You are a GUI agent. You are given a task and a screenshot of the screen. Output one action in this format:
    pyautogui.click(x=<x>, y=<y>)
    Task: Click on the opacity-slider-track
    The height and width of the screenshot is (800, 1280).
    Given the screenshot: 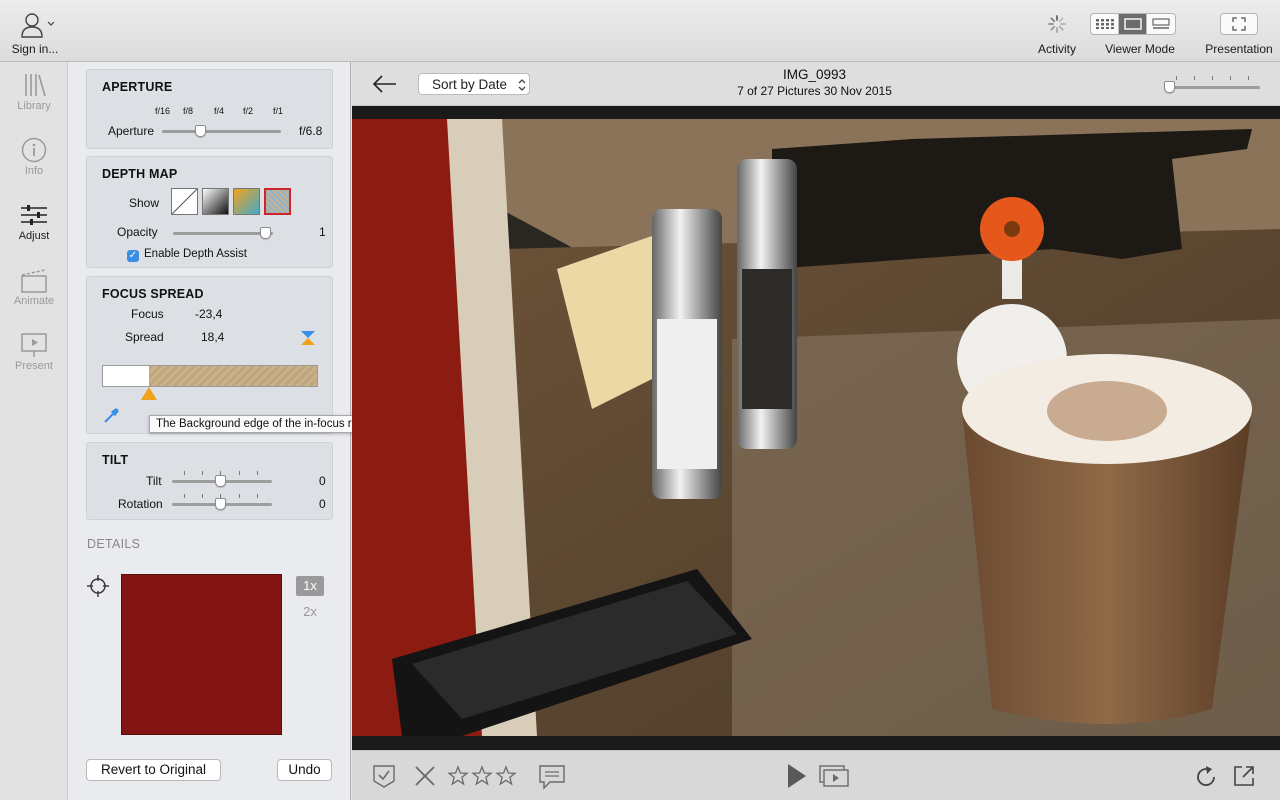 What is the action you would take?
    pyautogui.click(x=223, y=233)
    